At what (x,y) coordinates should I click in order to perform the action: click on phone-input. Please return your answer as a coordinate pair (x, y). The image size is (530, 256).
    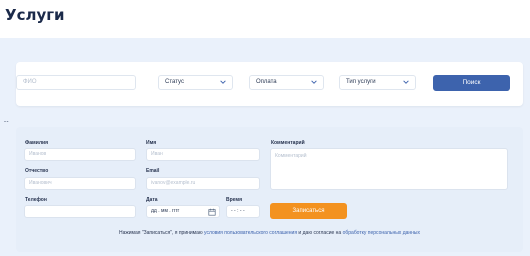
    Looking at the image, I should click on (80, 211).